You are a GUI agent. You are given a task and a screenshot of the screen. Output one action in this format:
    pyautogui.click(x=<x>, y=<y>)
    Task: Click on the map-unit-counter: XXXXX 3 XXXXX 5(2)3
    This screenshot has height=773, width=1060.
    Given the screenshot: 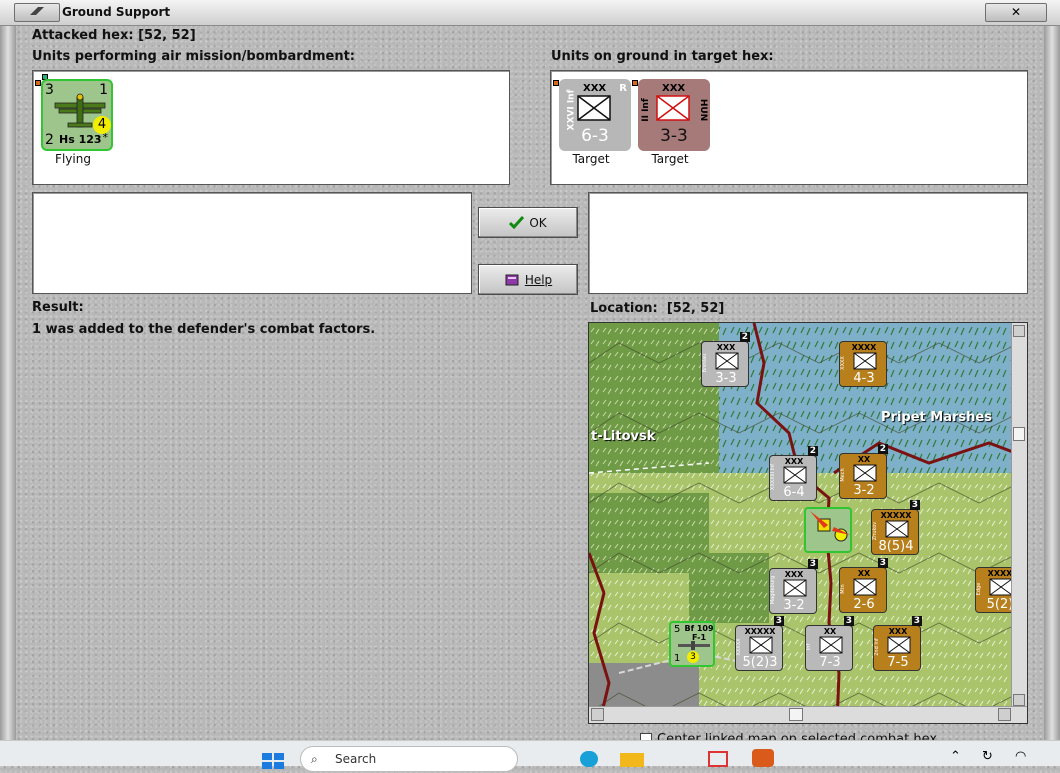 What is the action you would take?
    pyautogui.click(x=759, y=643)
    